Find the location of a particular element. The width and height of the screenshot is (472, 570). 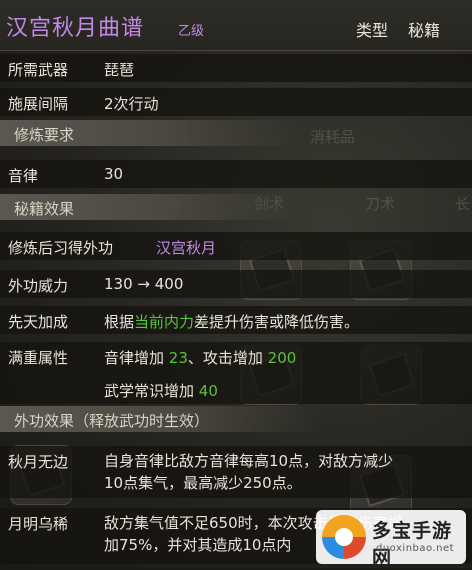

skill-power-row: 外功威力 130 → 400 is located at coordinates (236, 284).